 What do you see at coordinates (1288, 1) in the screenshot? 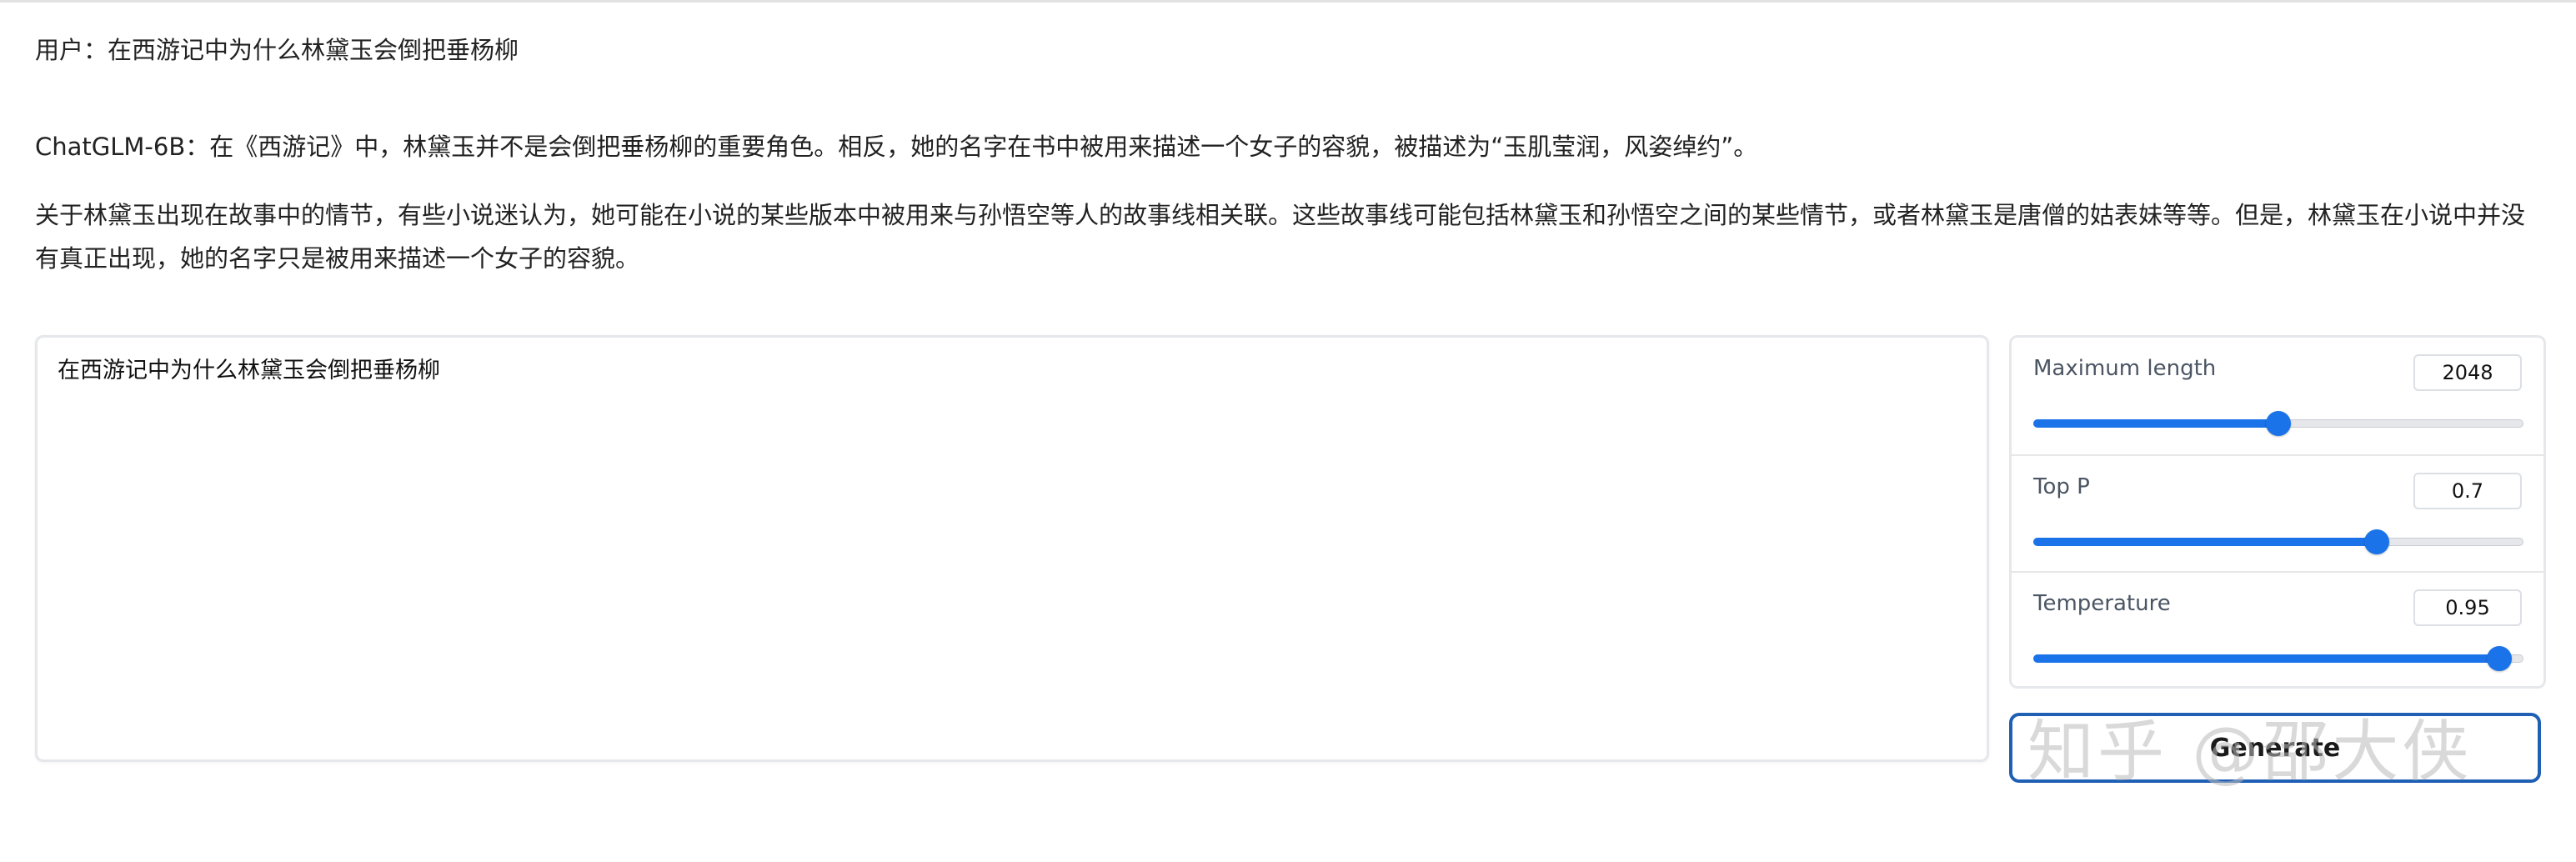
I see `top-divider` at bounding box center [1288, 1].